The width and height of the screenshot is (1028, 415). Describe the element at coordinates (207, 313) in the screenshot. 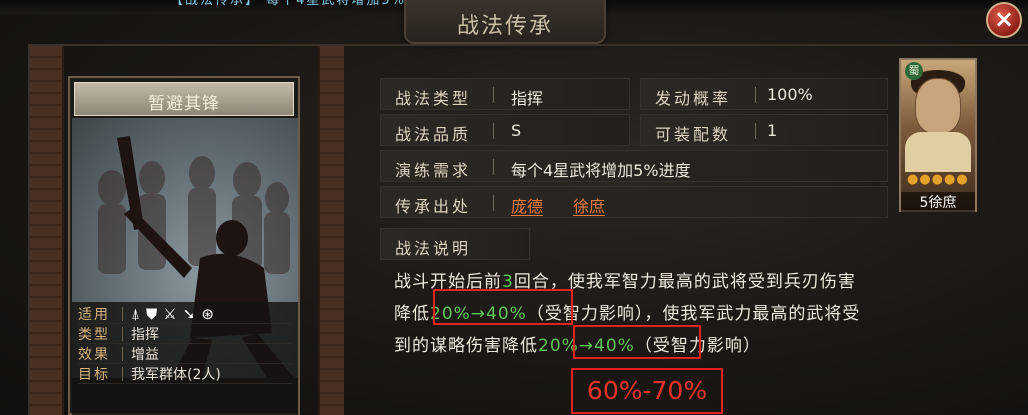

I see `siege-icon: ⊛` at that location.